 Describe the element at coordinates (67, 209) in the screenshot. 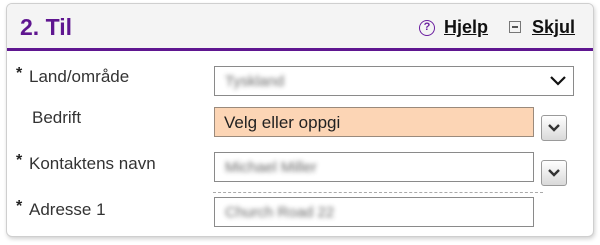

I see `address1-label: Adresse 1` at that location.